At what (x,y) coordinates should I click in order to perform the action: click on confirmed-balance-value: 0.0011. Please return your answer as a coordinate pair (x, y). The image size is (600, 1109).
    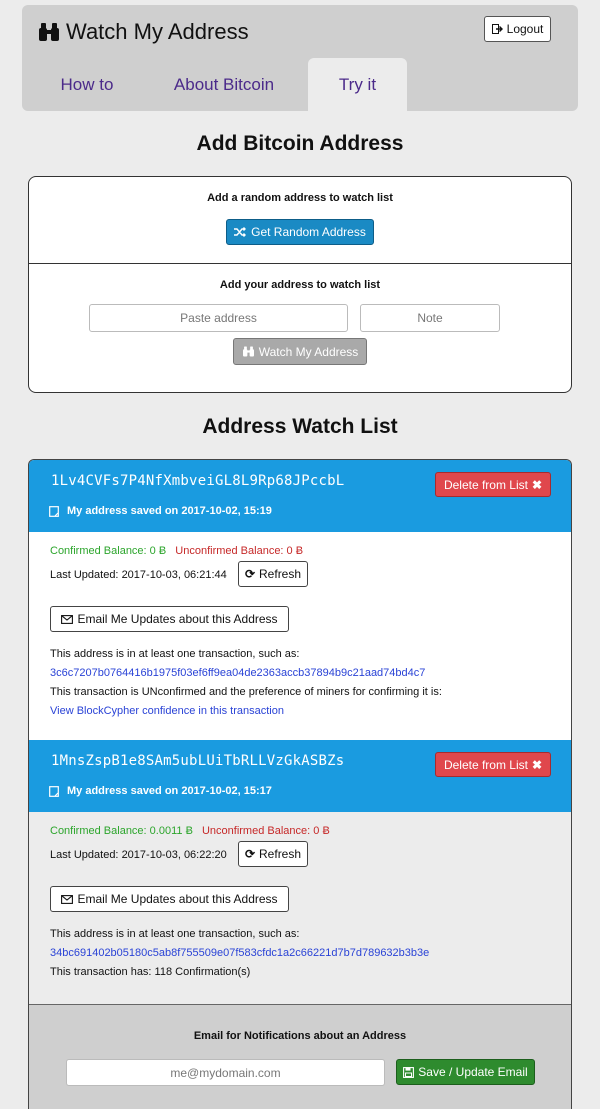
    Looking at the image, I should click on (166, 831).